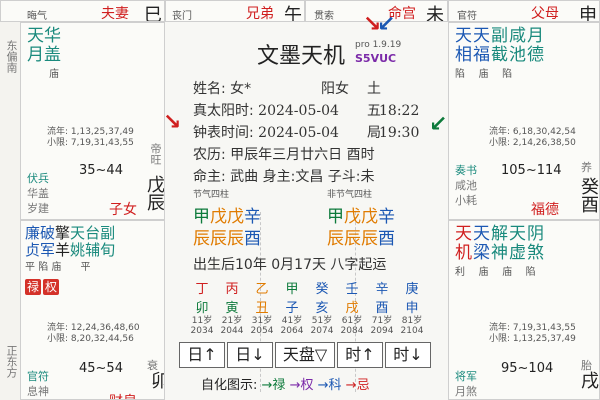  What do you see at coordinates (588, 13) in the screenshot?
I see `top-far-right-branch: 申` at bounding box center [588, 13].